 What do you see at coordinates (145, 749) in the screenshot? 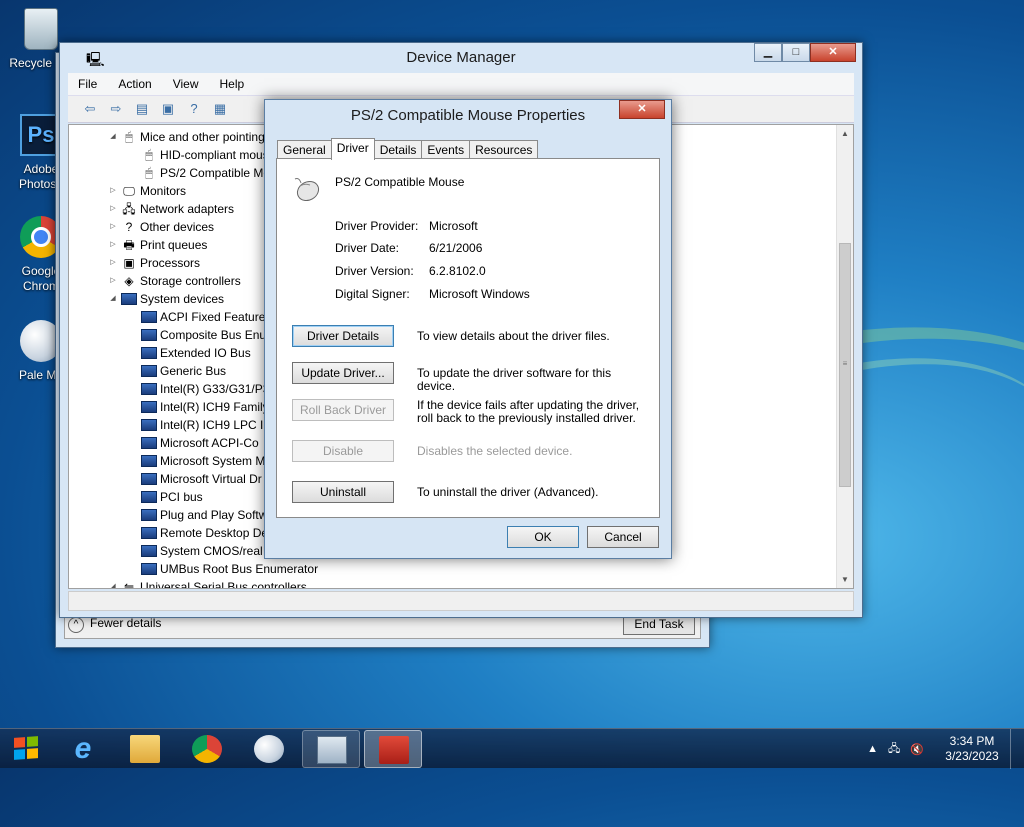
I see `taskbar-file-explorer` at bounding box center [145, 749].